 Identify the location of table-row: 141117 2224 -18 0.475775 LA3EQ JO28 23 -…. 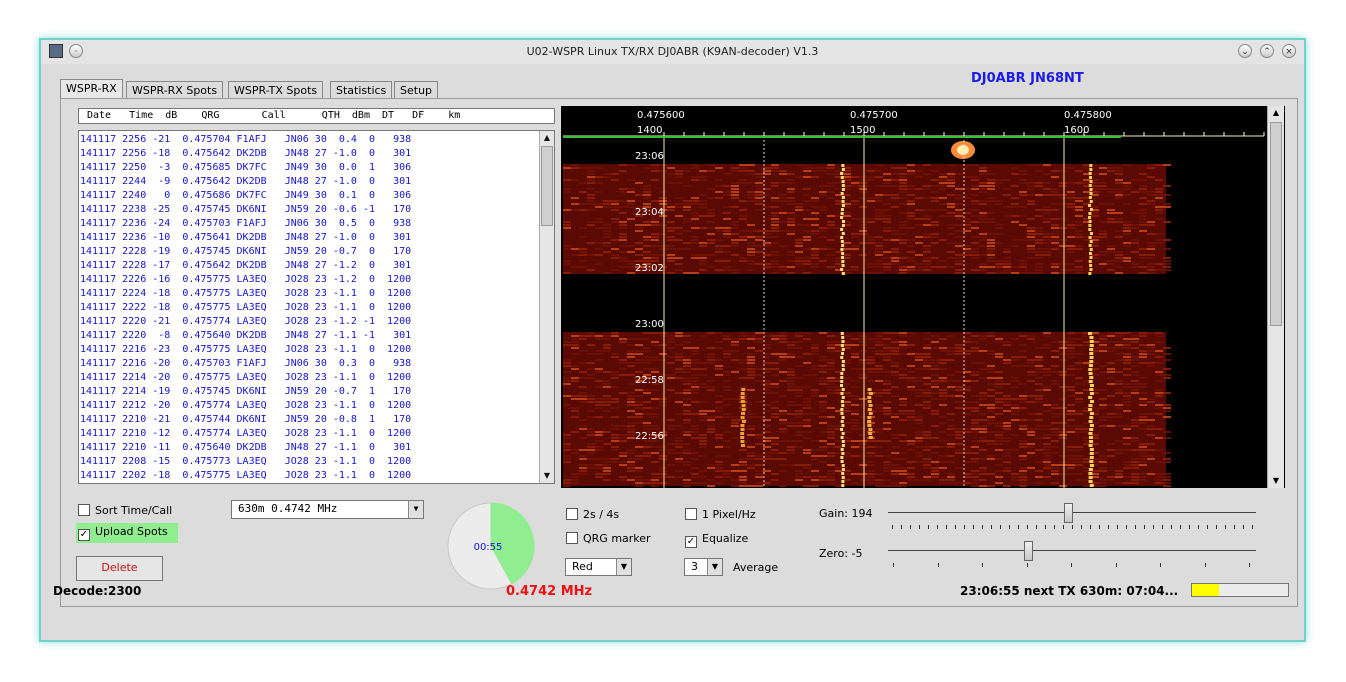
(245, 294).